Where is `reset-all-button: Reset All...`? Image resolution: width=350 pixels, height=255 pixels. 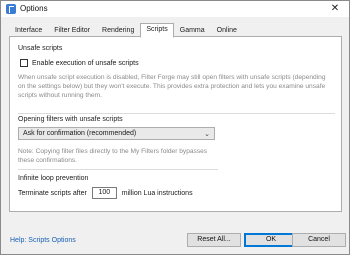 reset-all-button: Reset All... is located at coordinates (214, 240).